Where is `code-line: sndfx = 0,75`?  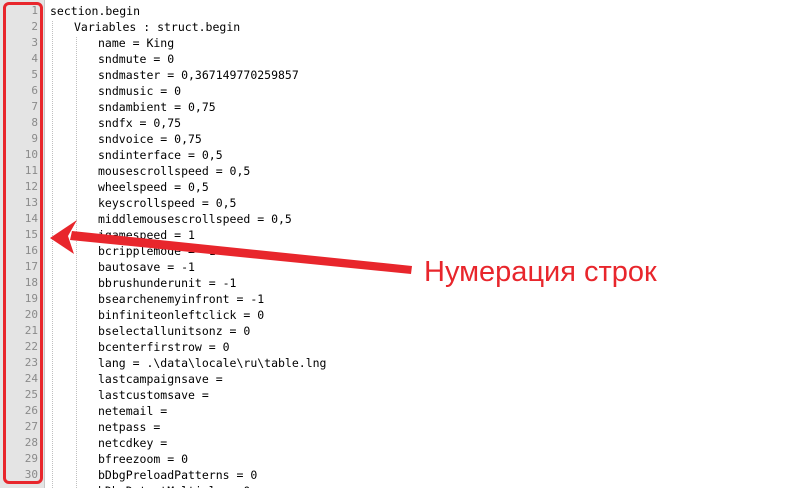
code-line: sndfx = 0,75 is located at coordinates (139, 123).